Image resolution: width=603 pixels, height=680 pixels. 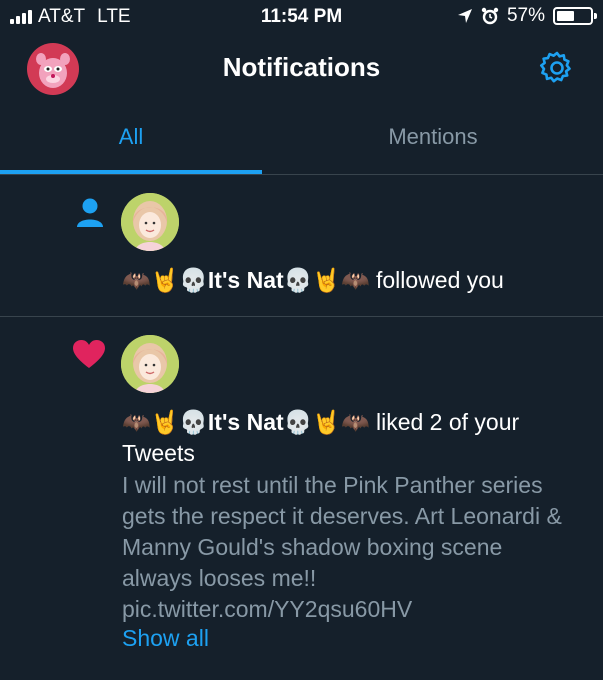 I want to click on notification-text: 🦇🤘💀It's Nat💀🤘🦇 followed you, so click(x=349, y=280).